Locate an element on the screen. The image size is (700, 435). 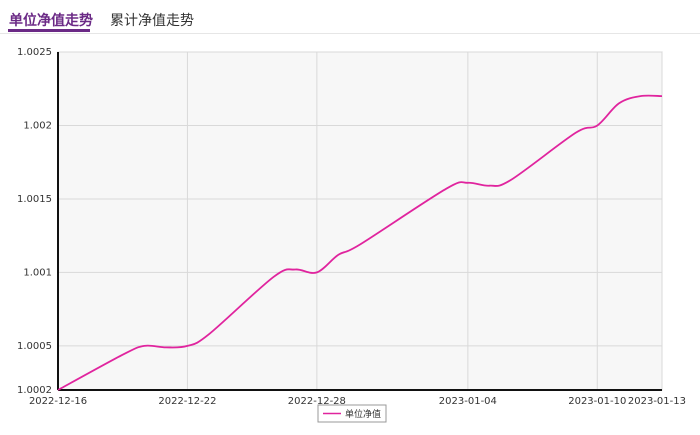
y-tick-label: 1.001 is located at coordinates (37, 272).